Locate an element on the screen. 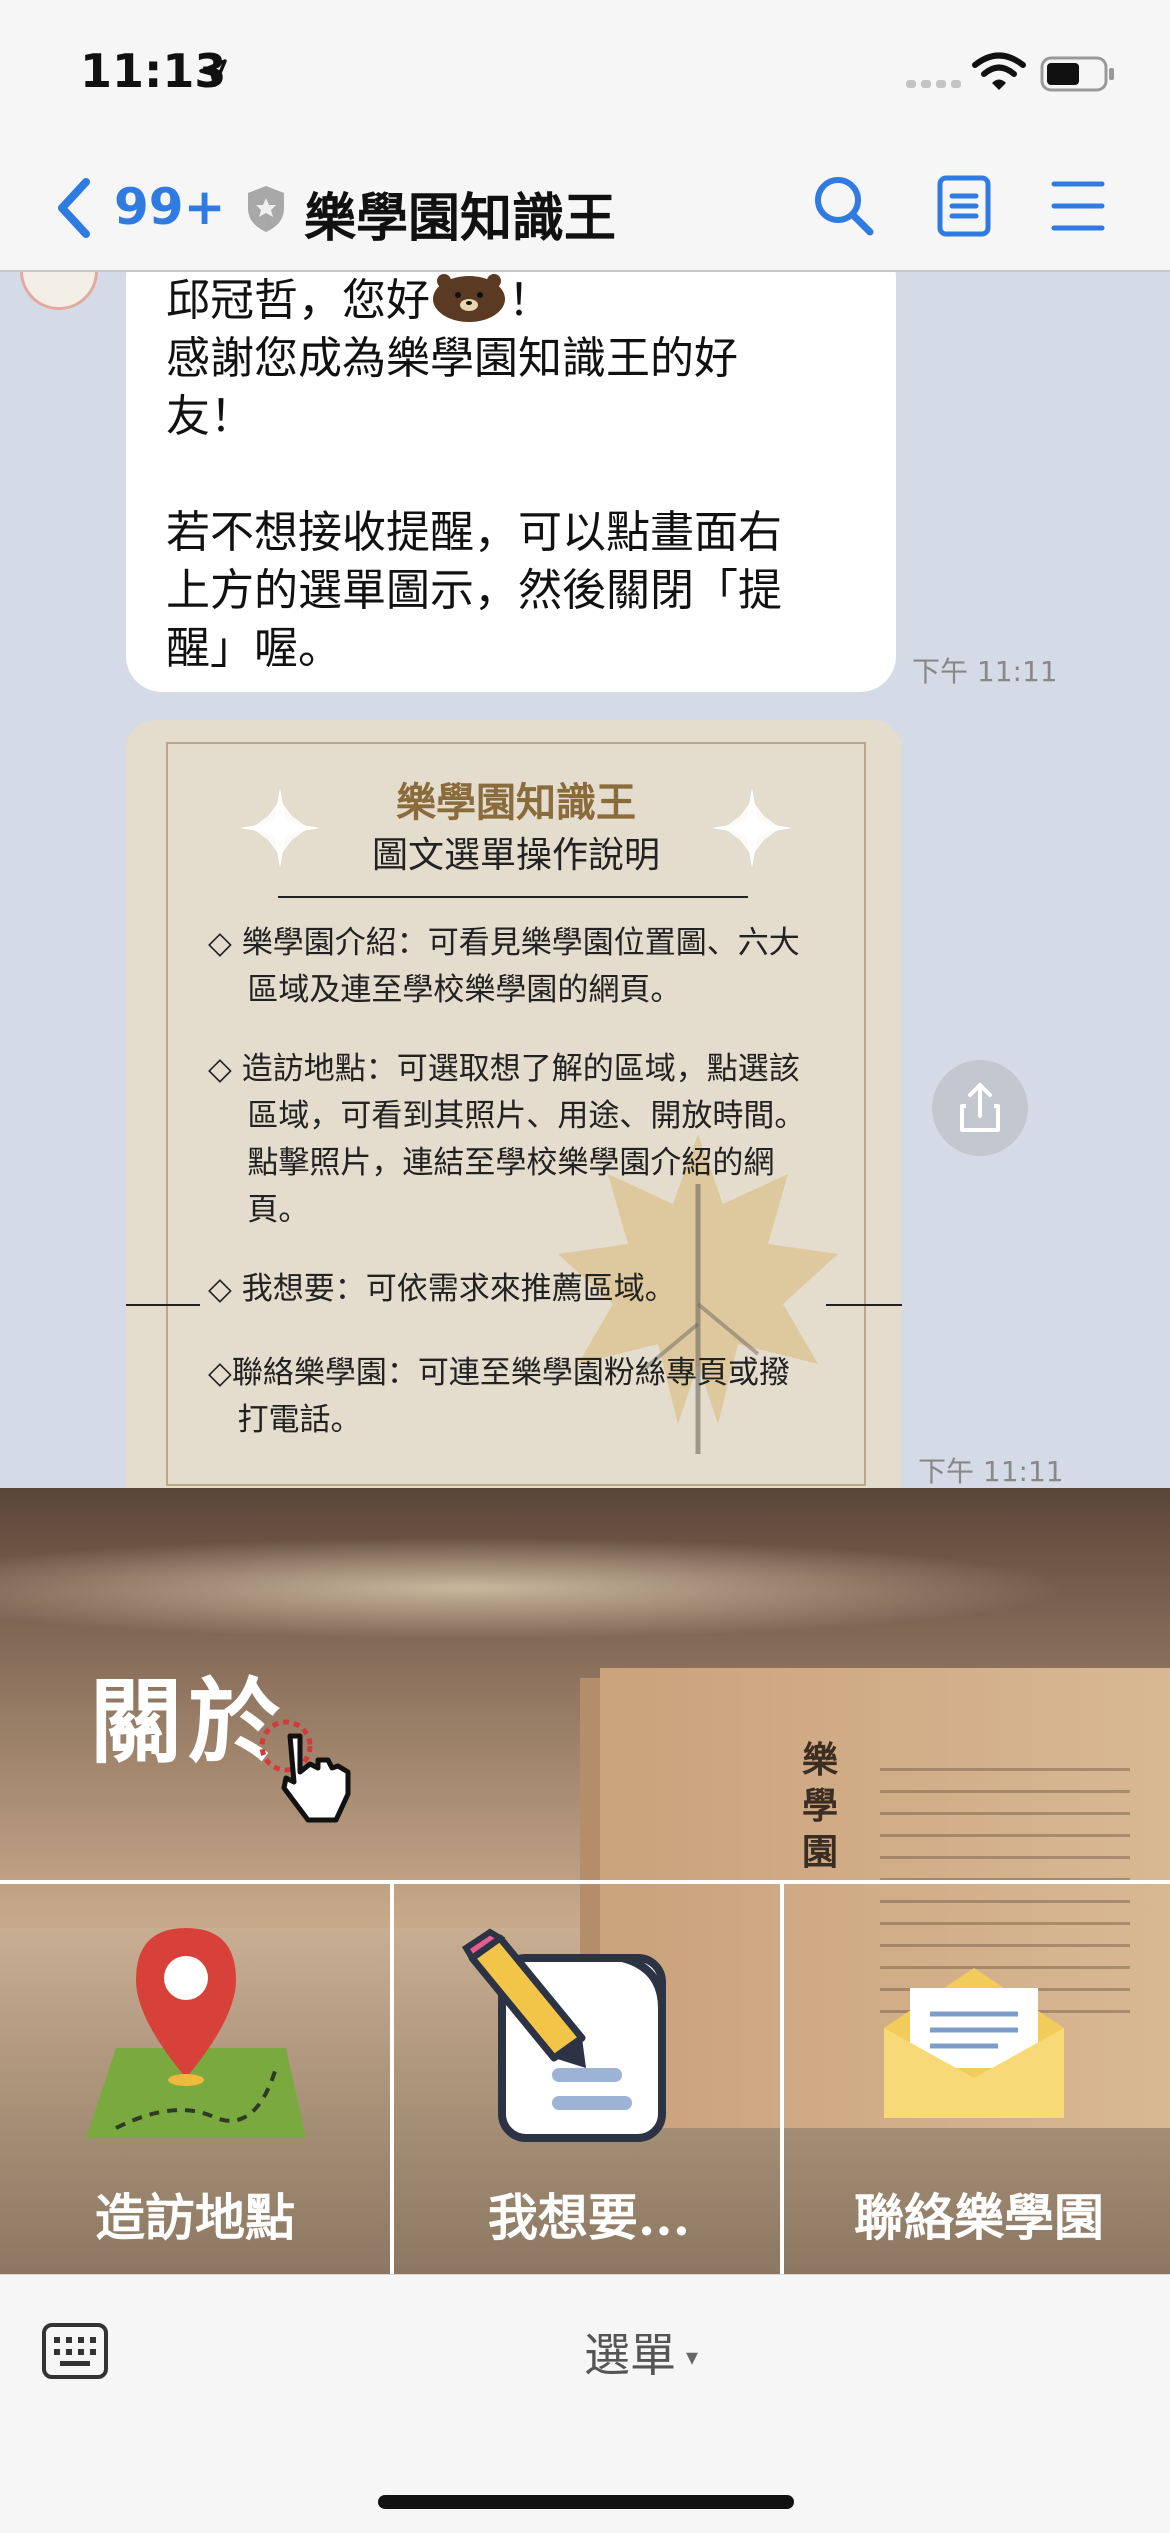 The image size is (1170, 2533). location-arrow-icon is located at coordinates (213, 73).